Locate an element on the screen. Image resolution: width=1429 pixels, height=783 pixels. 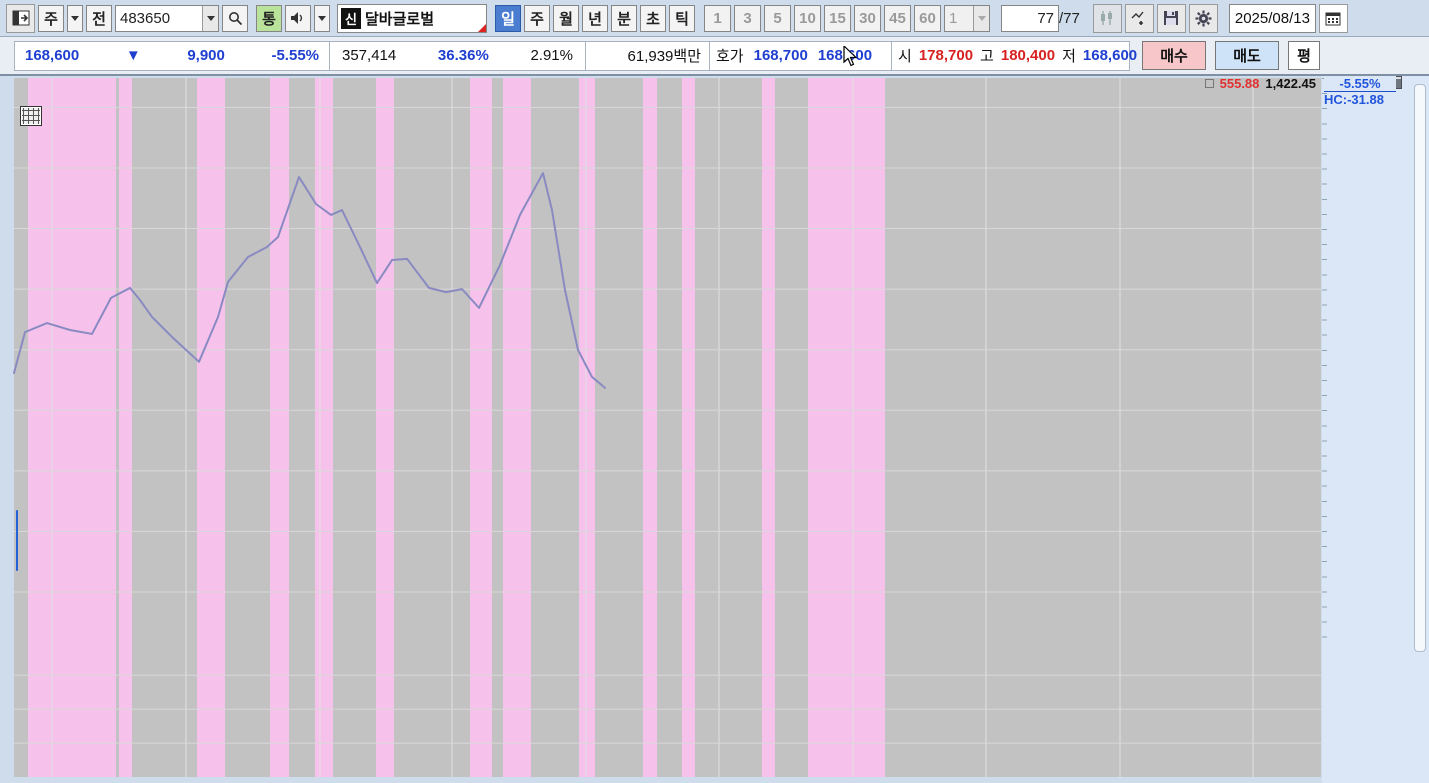
period-second-button: 초 is located at coordinates (653, 18).